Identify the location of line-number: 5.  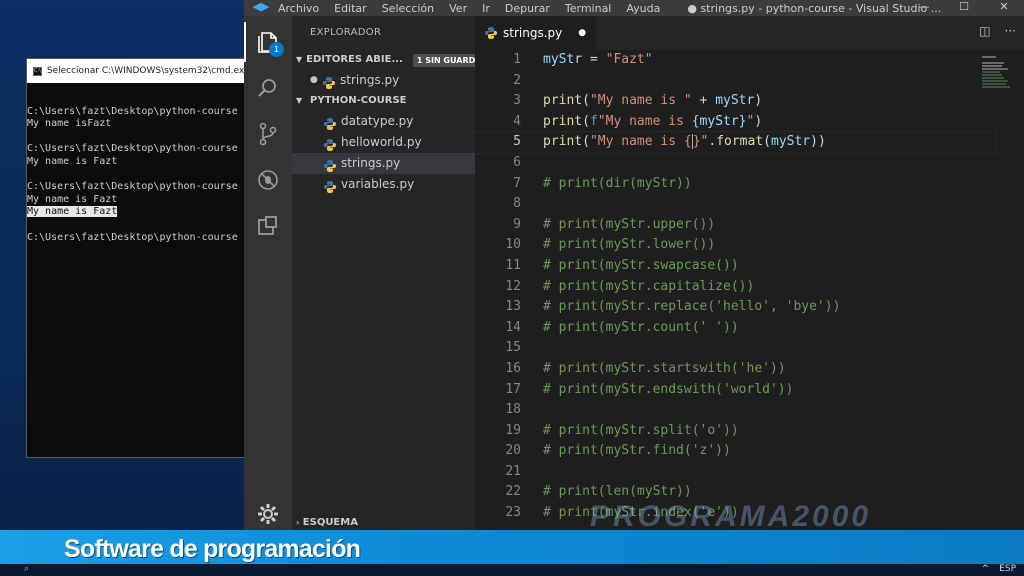
(517, 142).